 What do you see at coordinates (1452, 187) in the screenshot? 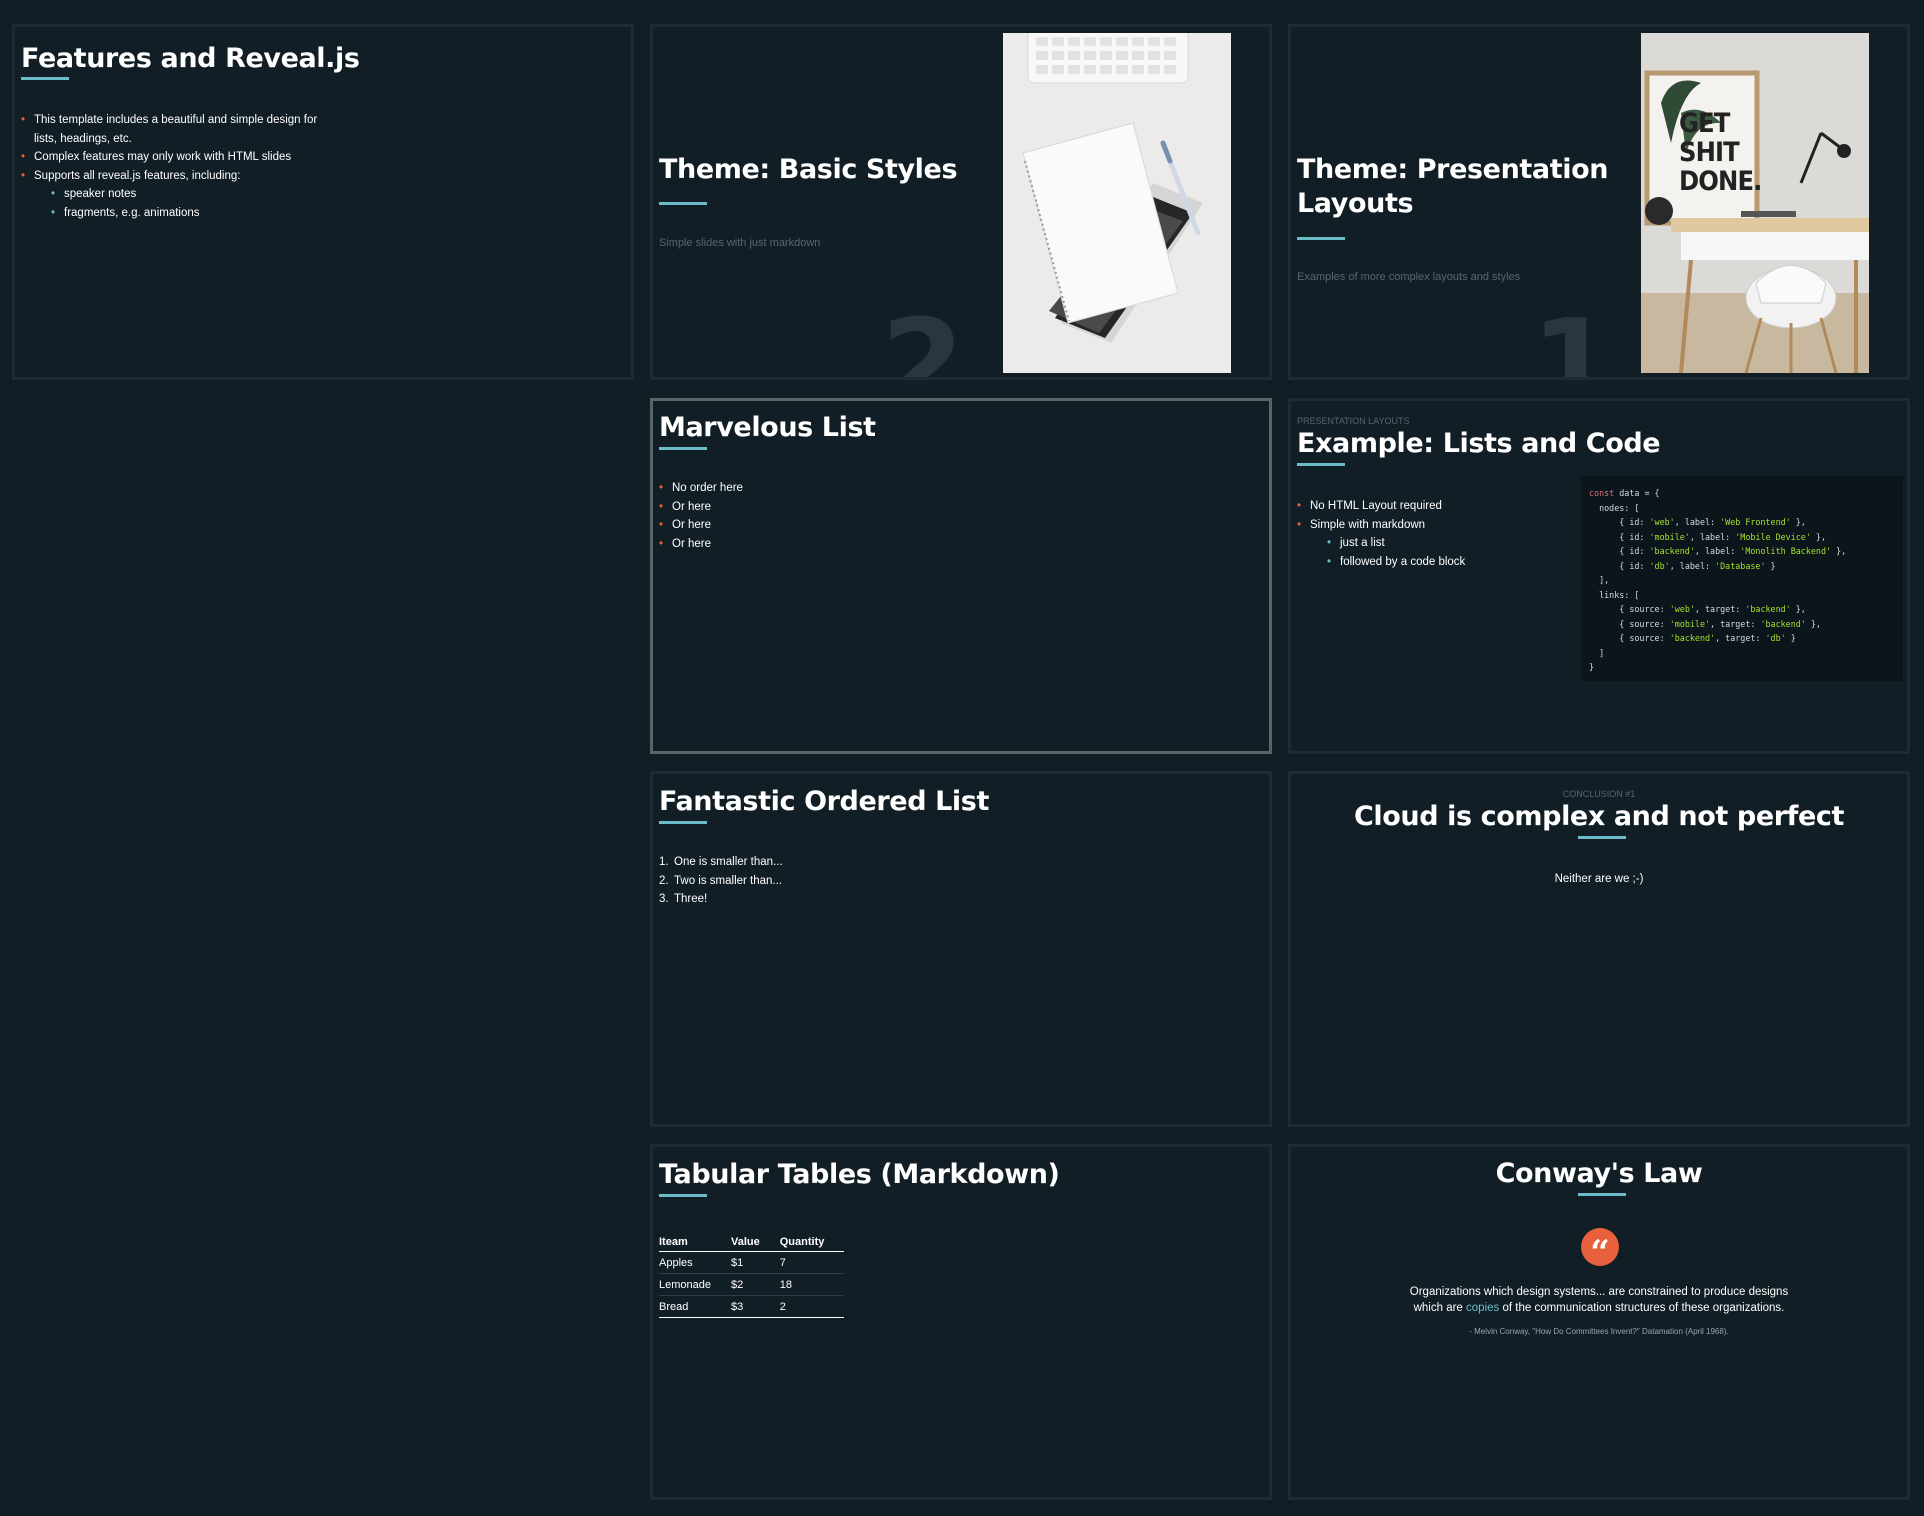
I see `slide-title: Theme: Presentation Layouts` at bounding box center [1452, 187].